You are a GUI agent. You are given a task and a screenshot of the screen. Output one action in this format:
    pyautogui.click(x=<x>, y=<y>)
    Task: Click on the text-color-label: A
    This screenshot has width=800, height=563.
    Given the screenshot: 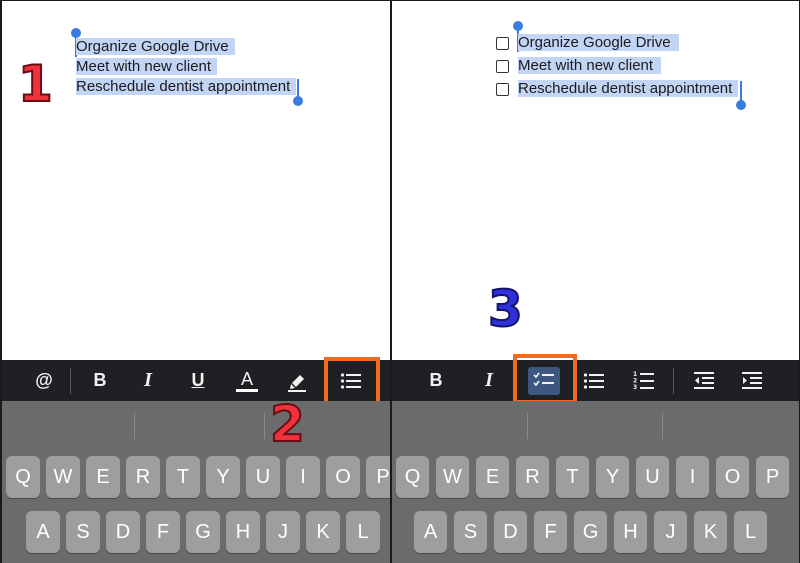 What is the action you would take?
    pyautogui.click(x=246, y=378)
    